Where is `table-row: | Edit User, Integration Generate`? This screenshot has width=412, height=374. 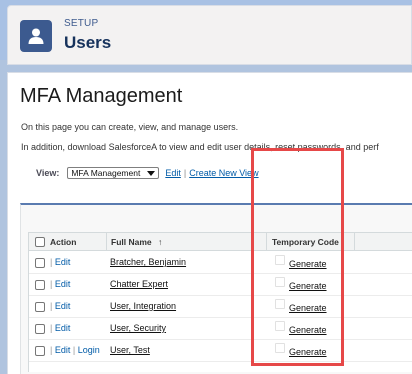 table-row: | Edit User, Integration Generate is located at coordinates (220, 307).